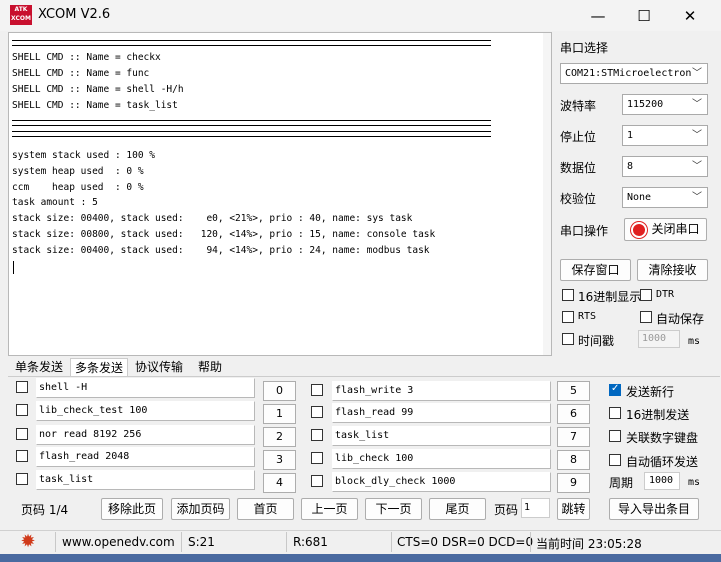 Image resolution: width=721 pixels, height=562 pixels. Describe the element at coordinates (573, 460) in the screenshot. I see `send-row-button: 8` at that location.